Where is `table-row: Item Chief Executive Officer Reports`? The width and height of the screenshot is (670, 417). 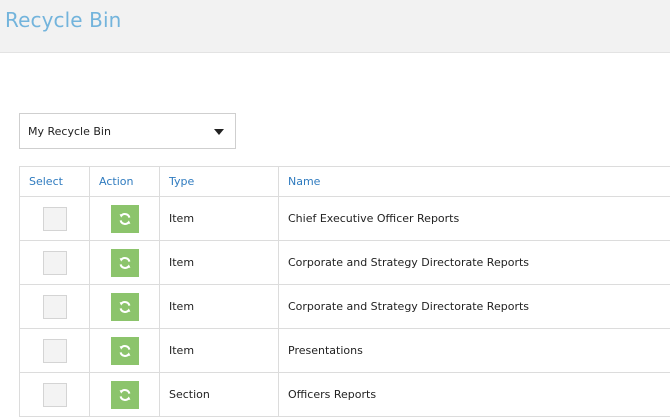
table-row: Item Chief Executive Officer Reports is located at coordinates (345, 219).